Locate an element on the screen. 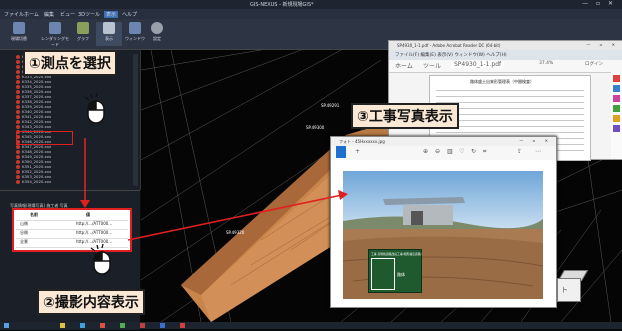 Image resolution: width=622 pixels, height=331 pixels. step1-callout: ①測点を選択 is located at coordinates (70, 63).